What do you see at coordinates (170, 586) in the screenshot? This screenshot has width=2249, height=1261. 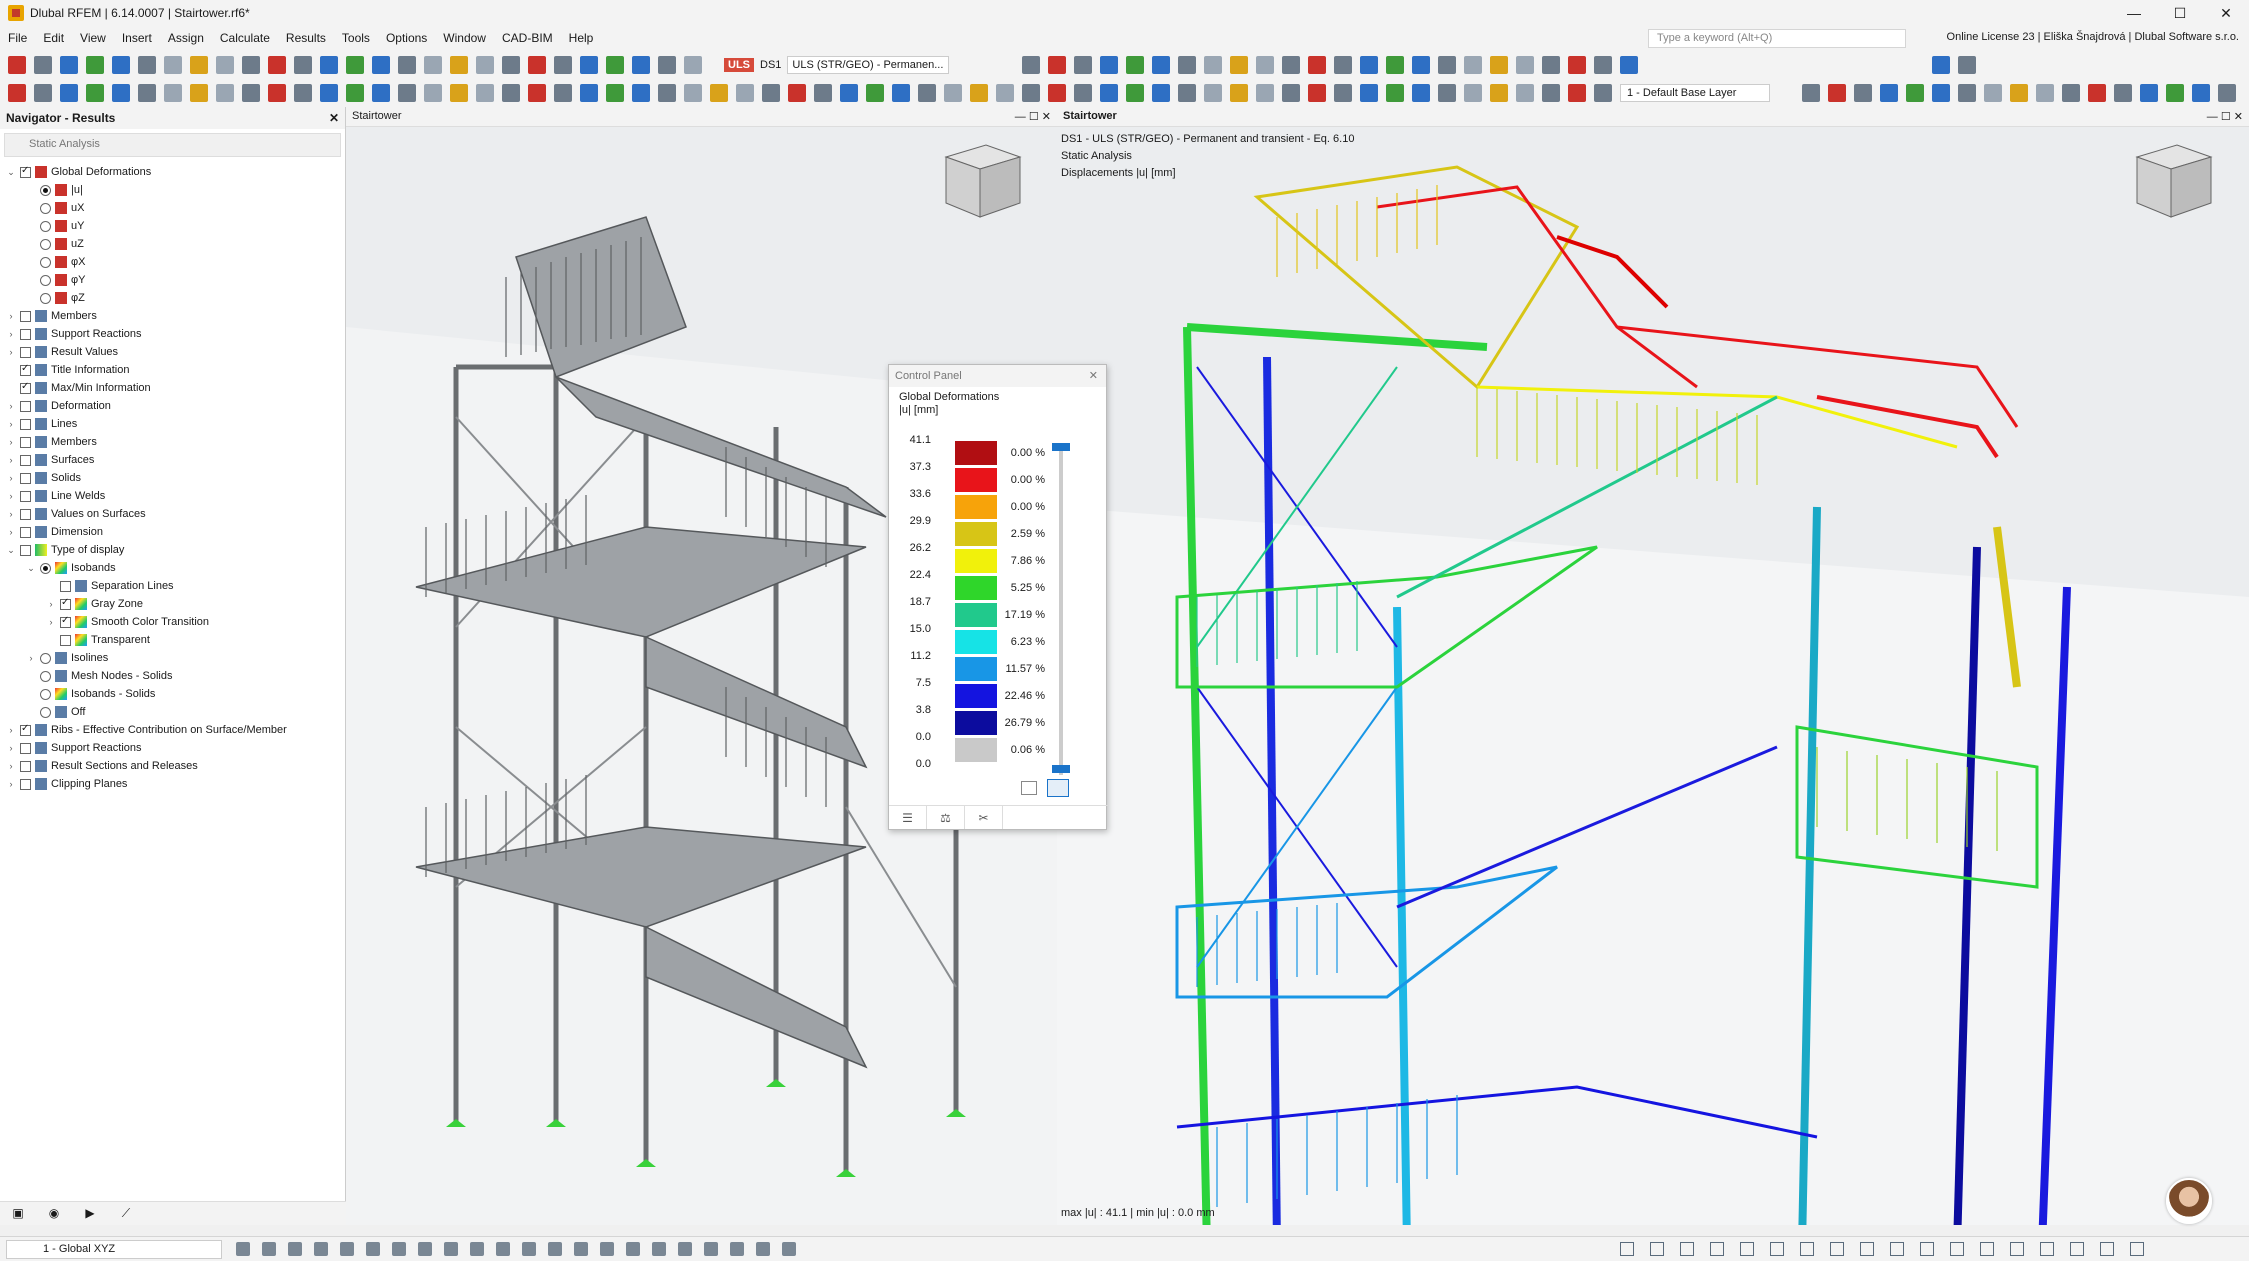 I see `tree-item: Separation Lines` at bounding box center [170, 586].